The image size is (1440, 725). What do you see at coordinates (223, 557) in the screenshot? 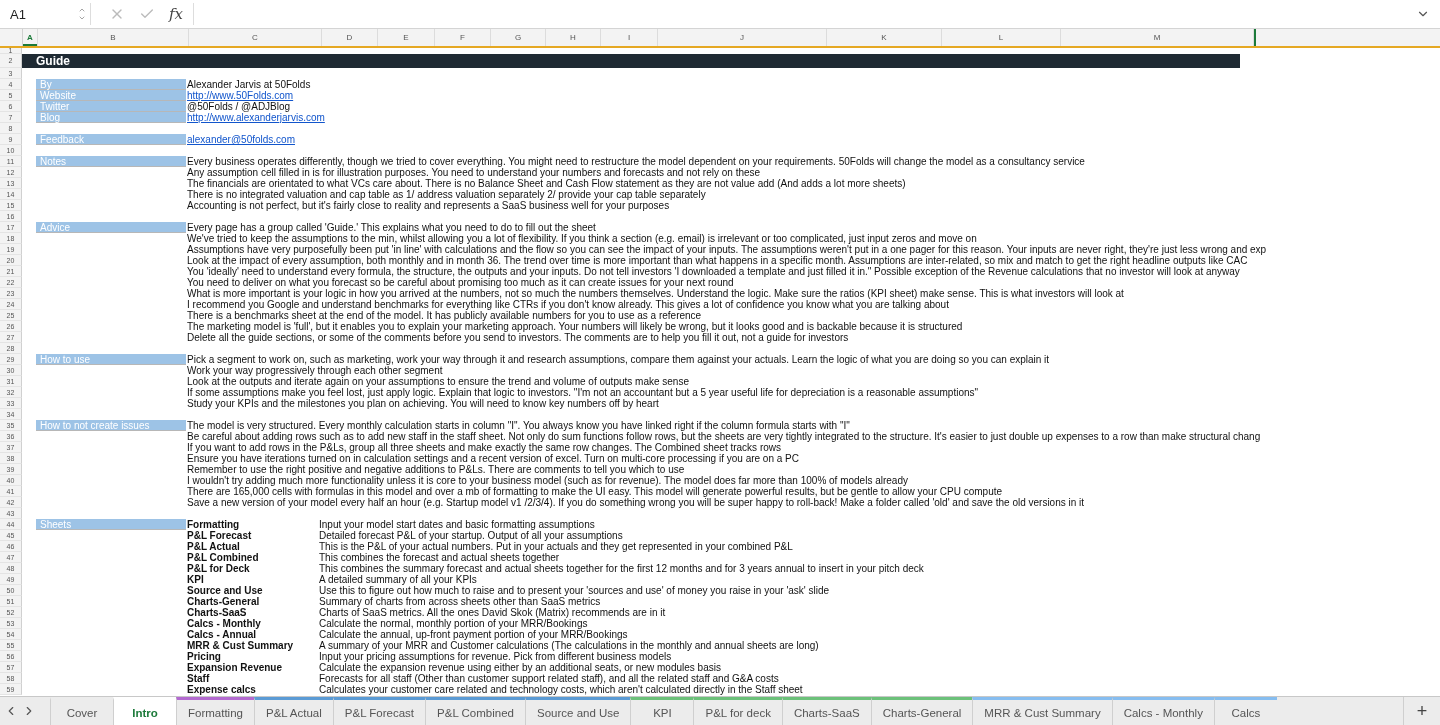
I see `sheet-name: P&L Combined` at bounding box center [223, 557].